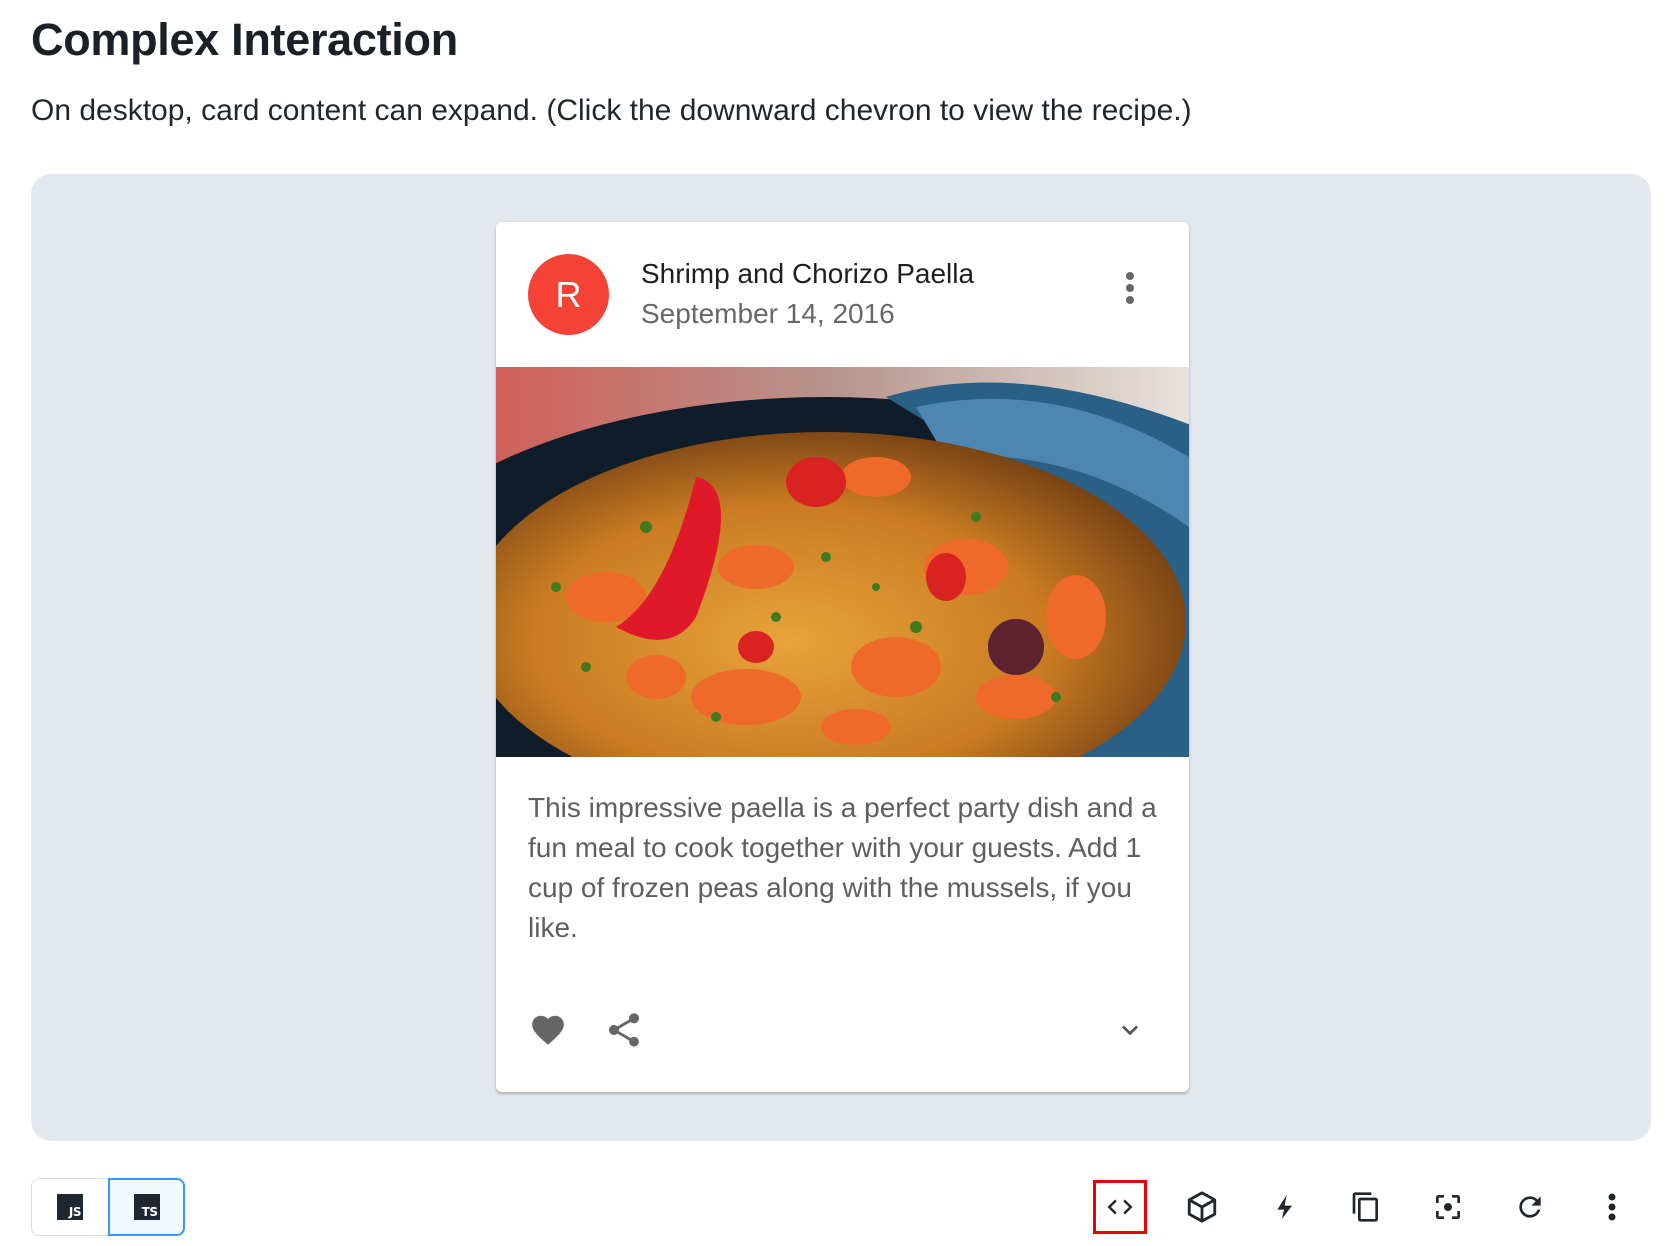 The image size is (1668, 1246). I want to click on reset-focus-button, so click(1448, 1207).